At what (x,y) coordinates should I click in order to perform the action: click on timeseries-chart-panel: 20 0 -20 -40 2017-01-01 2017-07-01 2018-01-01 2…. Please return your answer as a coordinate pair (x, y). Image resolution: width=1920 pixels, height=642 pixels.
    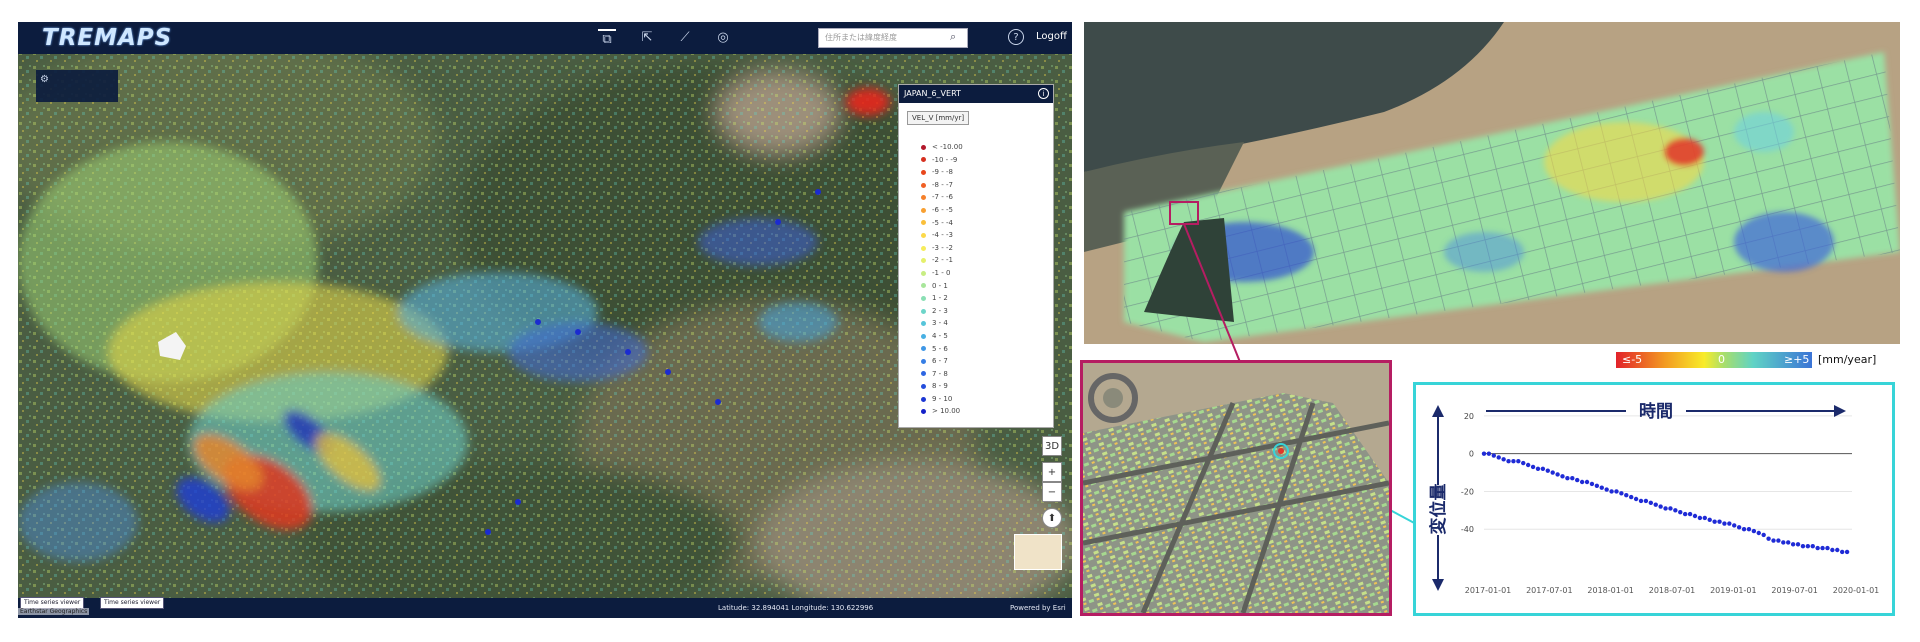
    Looking at the image, I should click on (1654, 499).